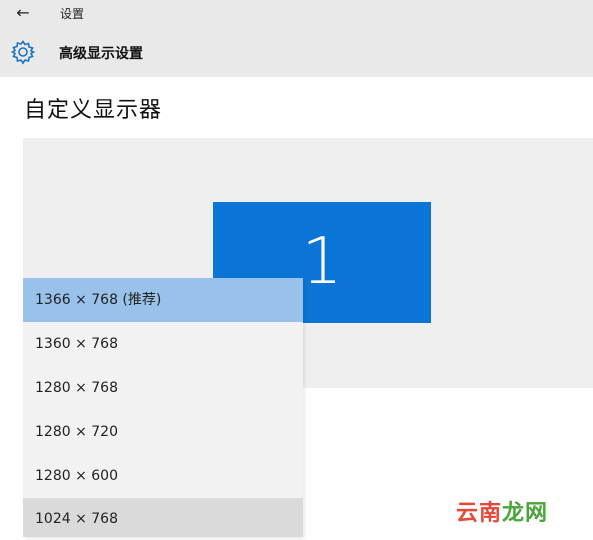  I want to click on title-bar: ← 设置, so click(296, 14).